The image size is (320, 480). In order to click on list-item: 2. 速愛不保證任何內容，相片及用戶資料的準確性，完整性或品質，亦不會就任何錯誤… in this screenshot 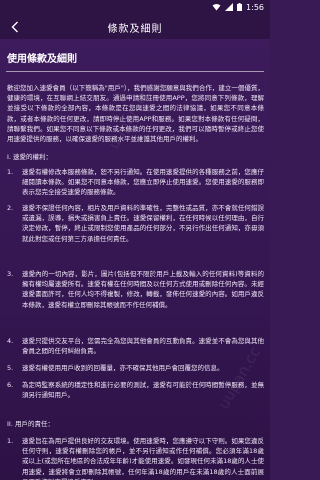, I will do `click(135, 234)`.